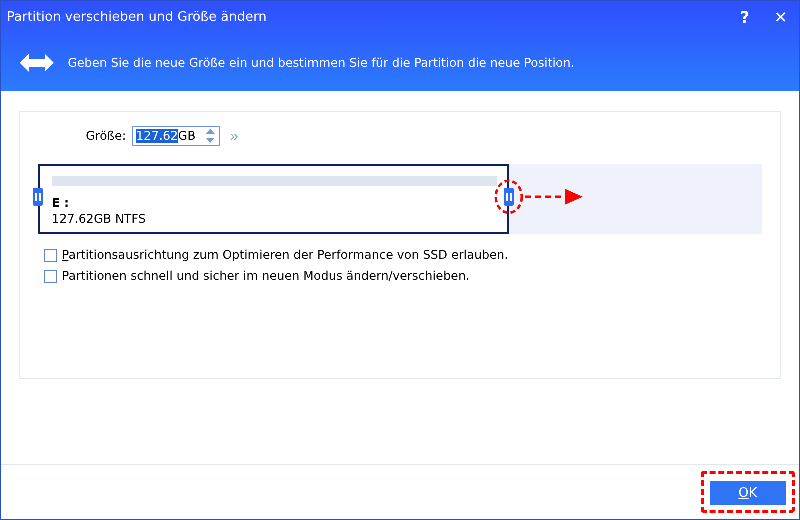  Describe the element at coordinates (176, 136) in the screenshot. I see `size-field: 127.62GB` at that location.